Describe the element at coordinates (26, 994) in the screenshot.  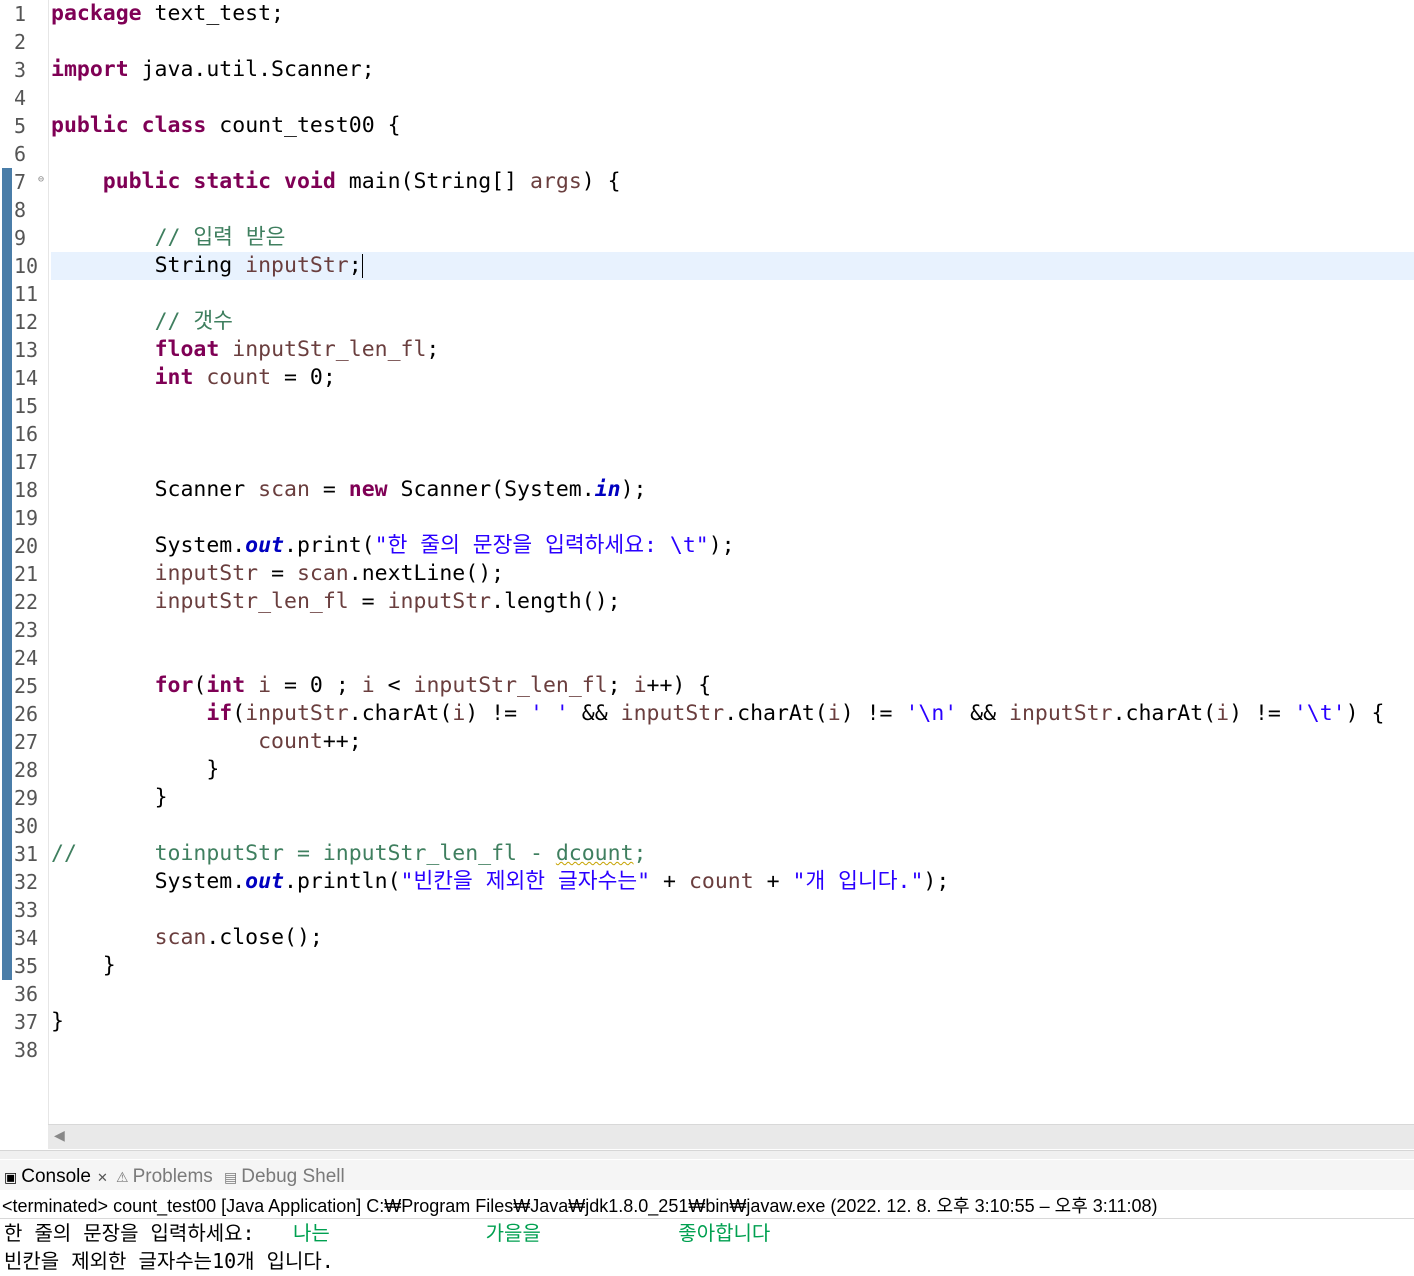
I see `line-number: 36` at that location.